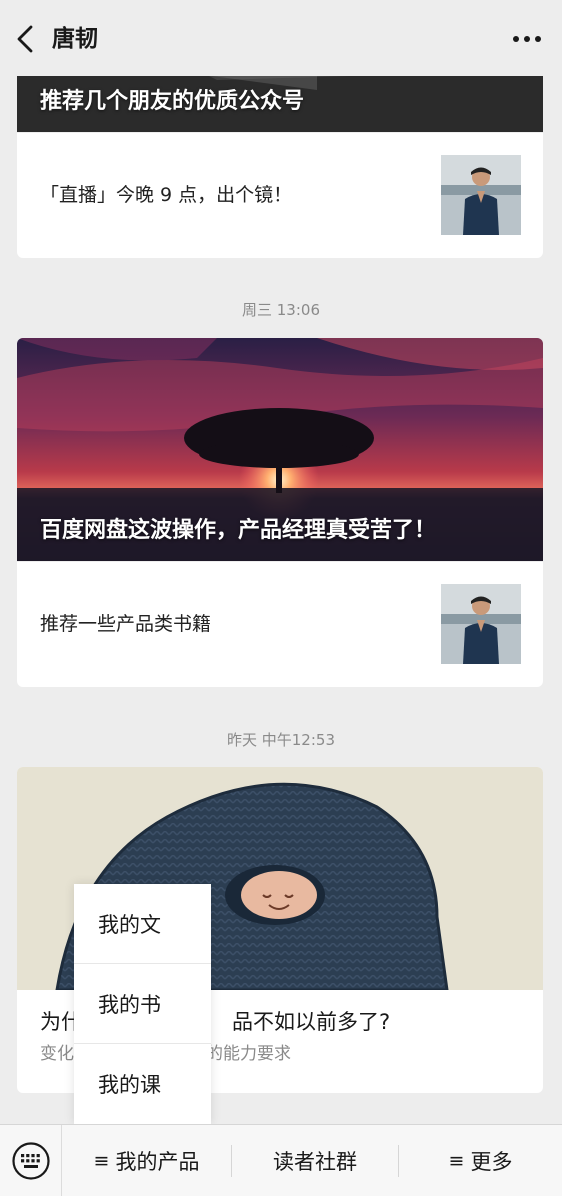 Image resolution: width=562 pixels, height=1196 pixels. I want to click on menu-my-products: ≡ 我的产品, so click(146, 1160).